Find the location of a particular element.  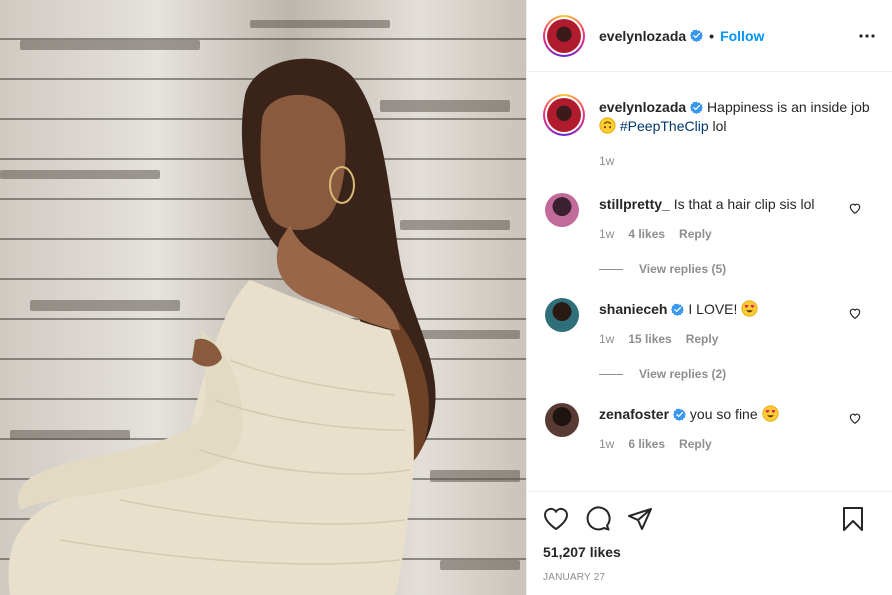

author-avatar is located at coordinates (564, 35).